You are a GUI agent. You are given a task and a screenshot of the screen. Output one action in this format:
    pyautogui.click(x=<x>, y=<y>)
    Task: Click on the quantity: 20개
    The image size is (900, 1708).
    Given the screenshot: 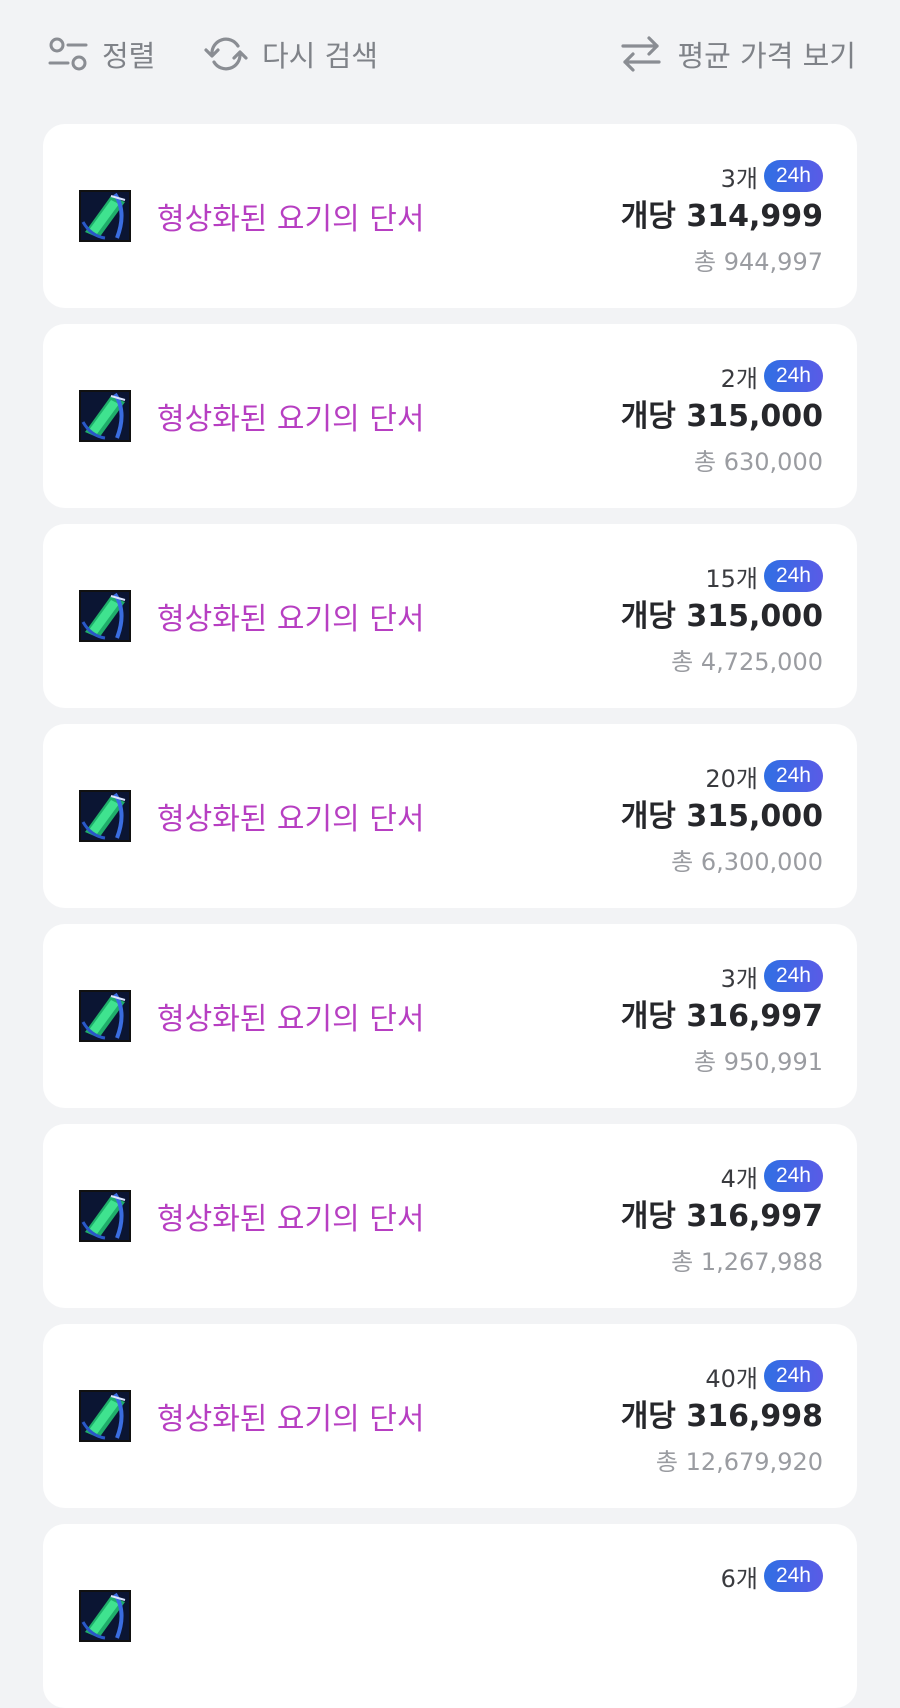 What is the action you would take?
    pyautogui.click(x=731, y=778)
    